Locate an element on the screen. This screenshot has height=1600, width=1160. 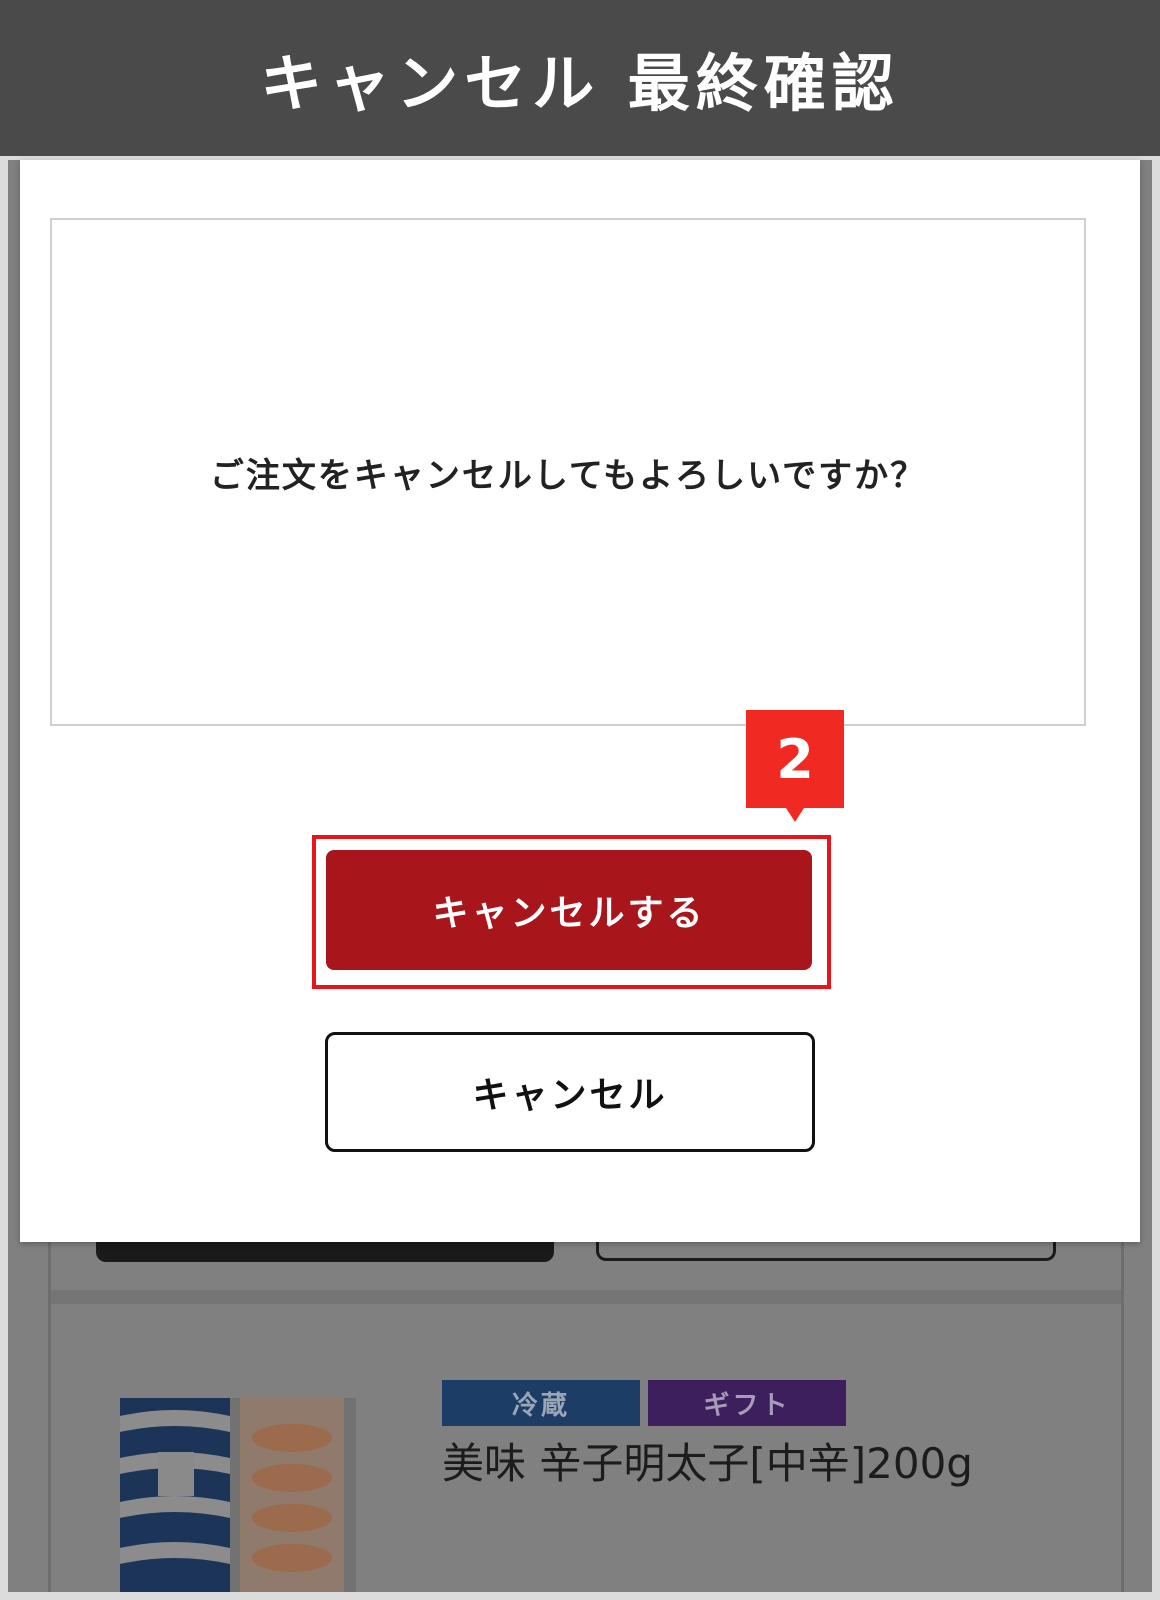
tag-refrigerated: 冷蔵 is located at coordinates (541, 1403).